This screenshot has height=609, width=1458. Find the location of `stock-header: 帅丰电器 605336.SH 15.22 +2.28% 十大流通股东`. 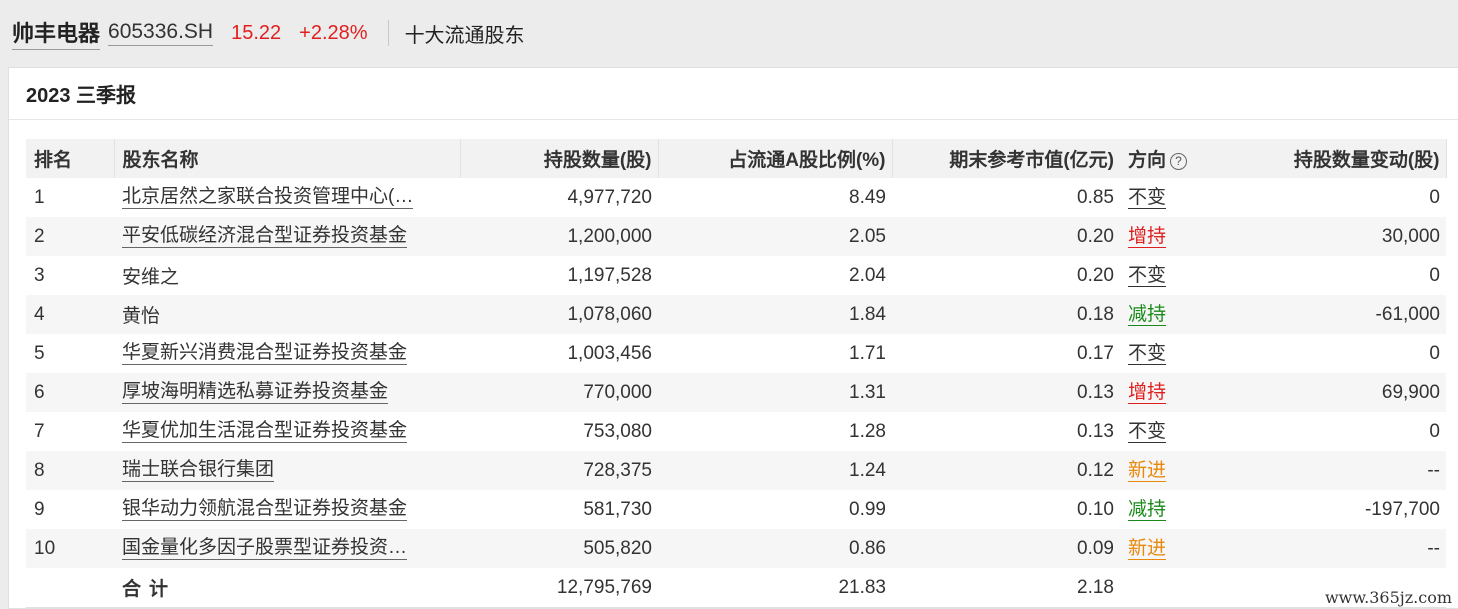

stock-header: 帅丰电器 605336.SH 15.22 +2.28% 十大流通股东 is located at coordinates (729, 33).